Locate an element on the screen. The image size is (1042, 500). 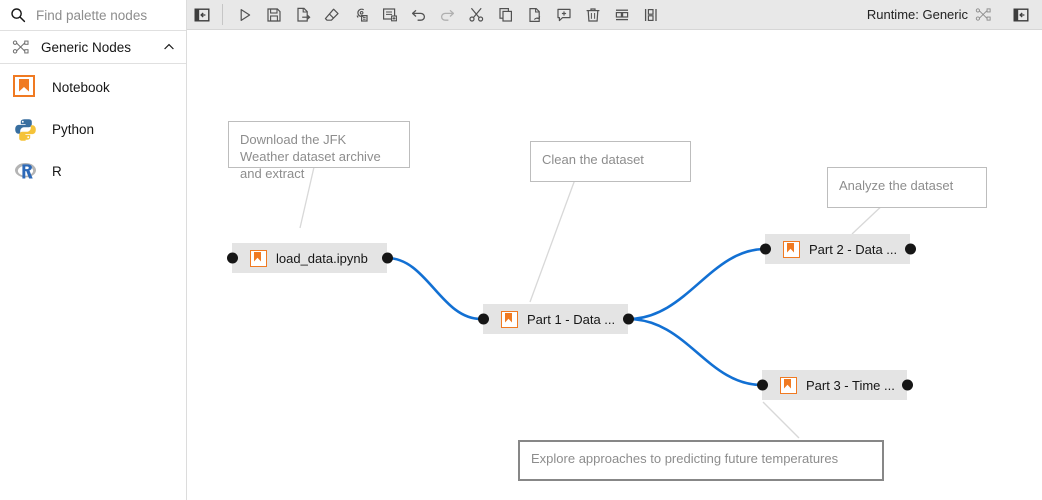
cut-button is located at coordinates (476, 15).